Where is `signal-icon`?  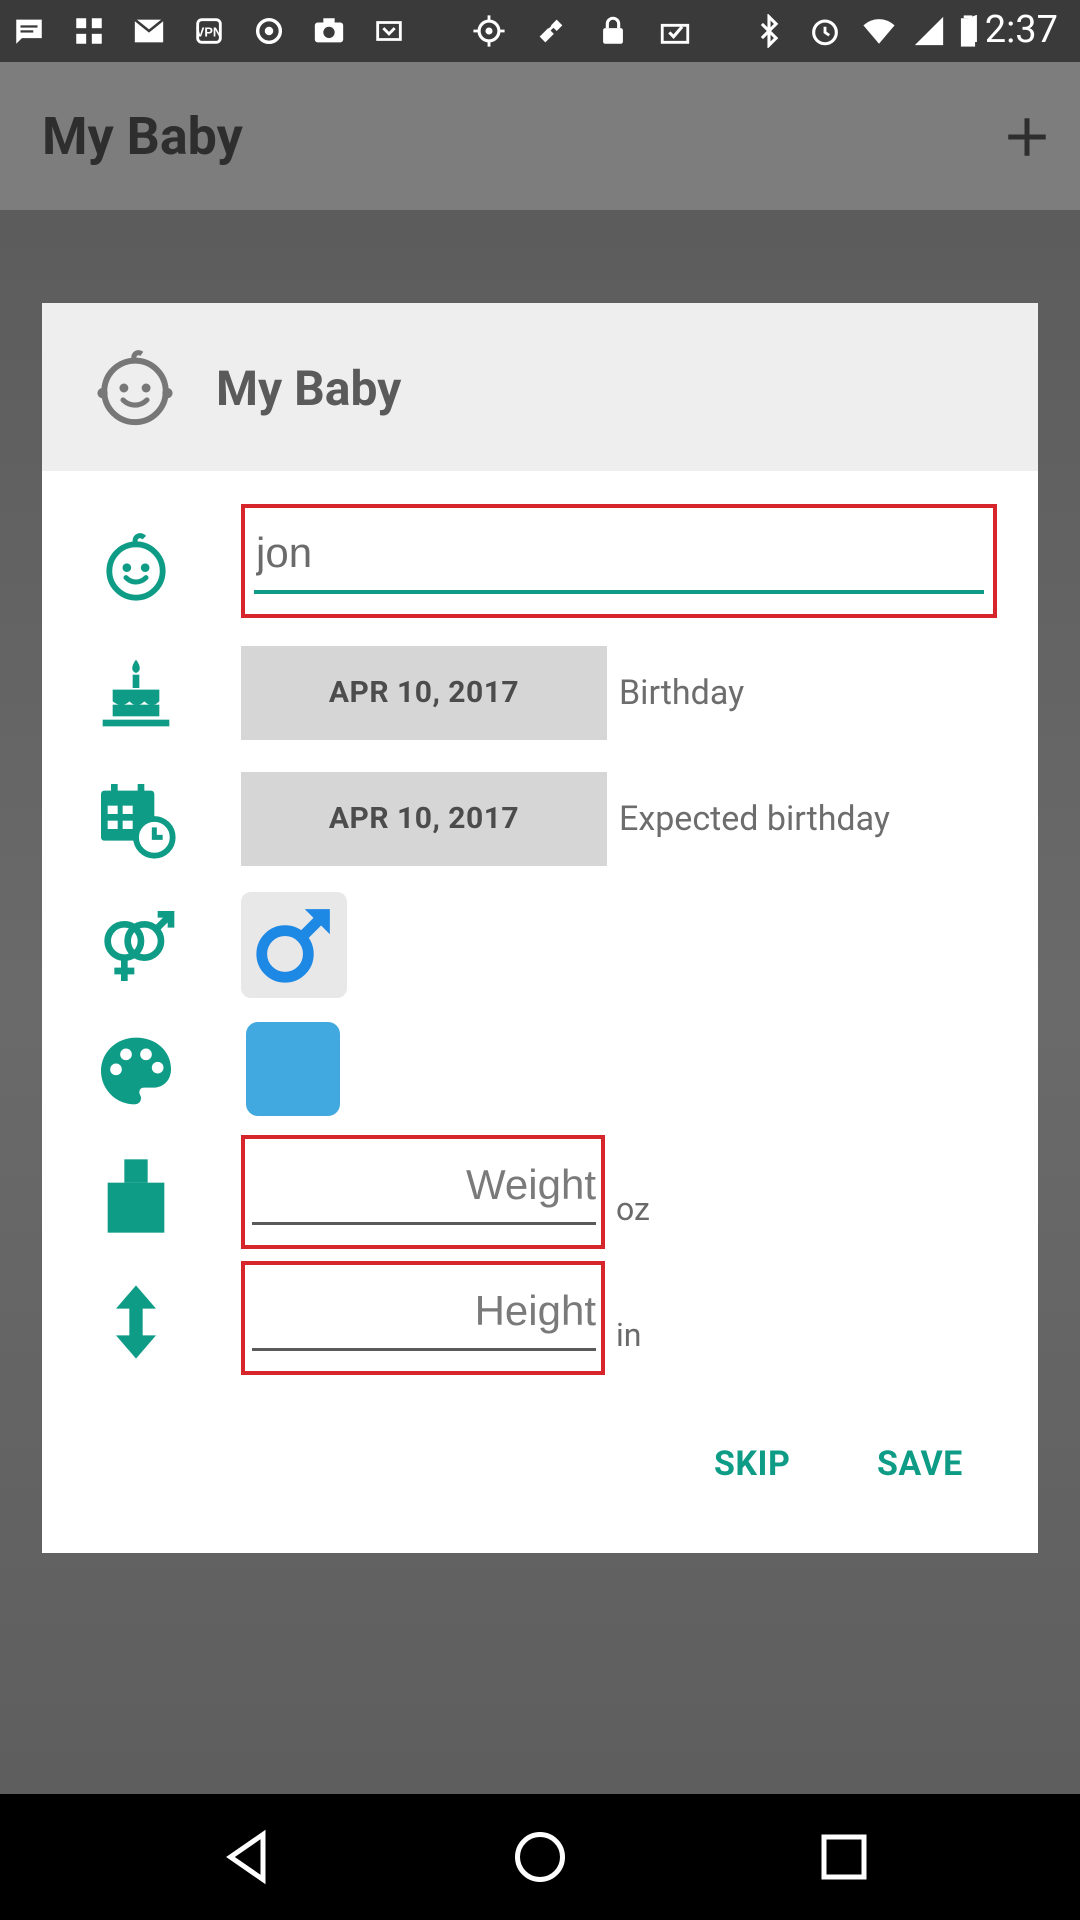 signal-icon is located at coordinates (929, 31).